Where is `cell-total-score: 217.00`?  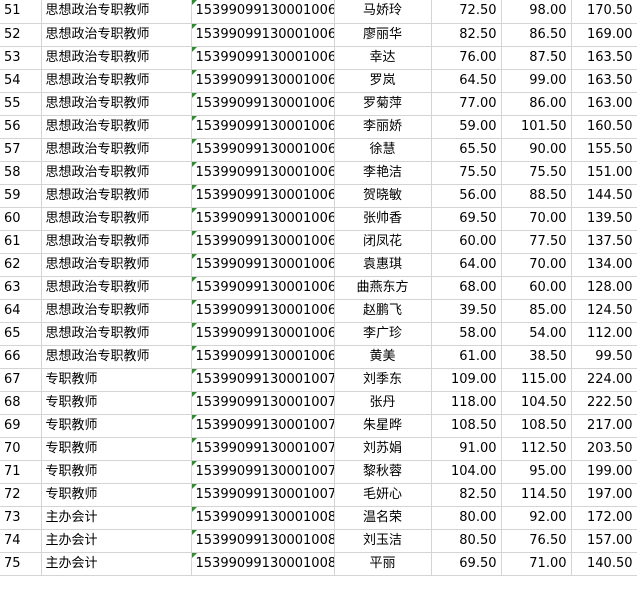
cell-total-score: 217.00 is located at coordinates (604, 426).